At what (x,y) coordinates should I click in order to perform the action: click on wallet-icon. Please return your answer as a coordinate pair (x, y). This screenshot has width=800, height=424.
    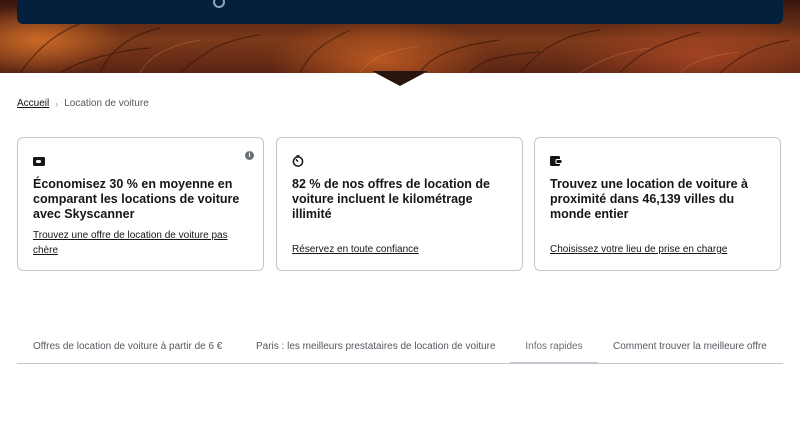
    Looking at the image, I should click on (39, 161).